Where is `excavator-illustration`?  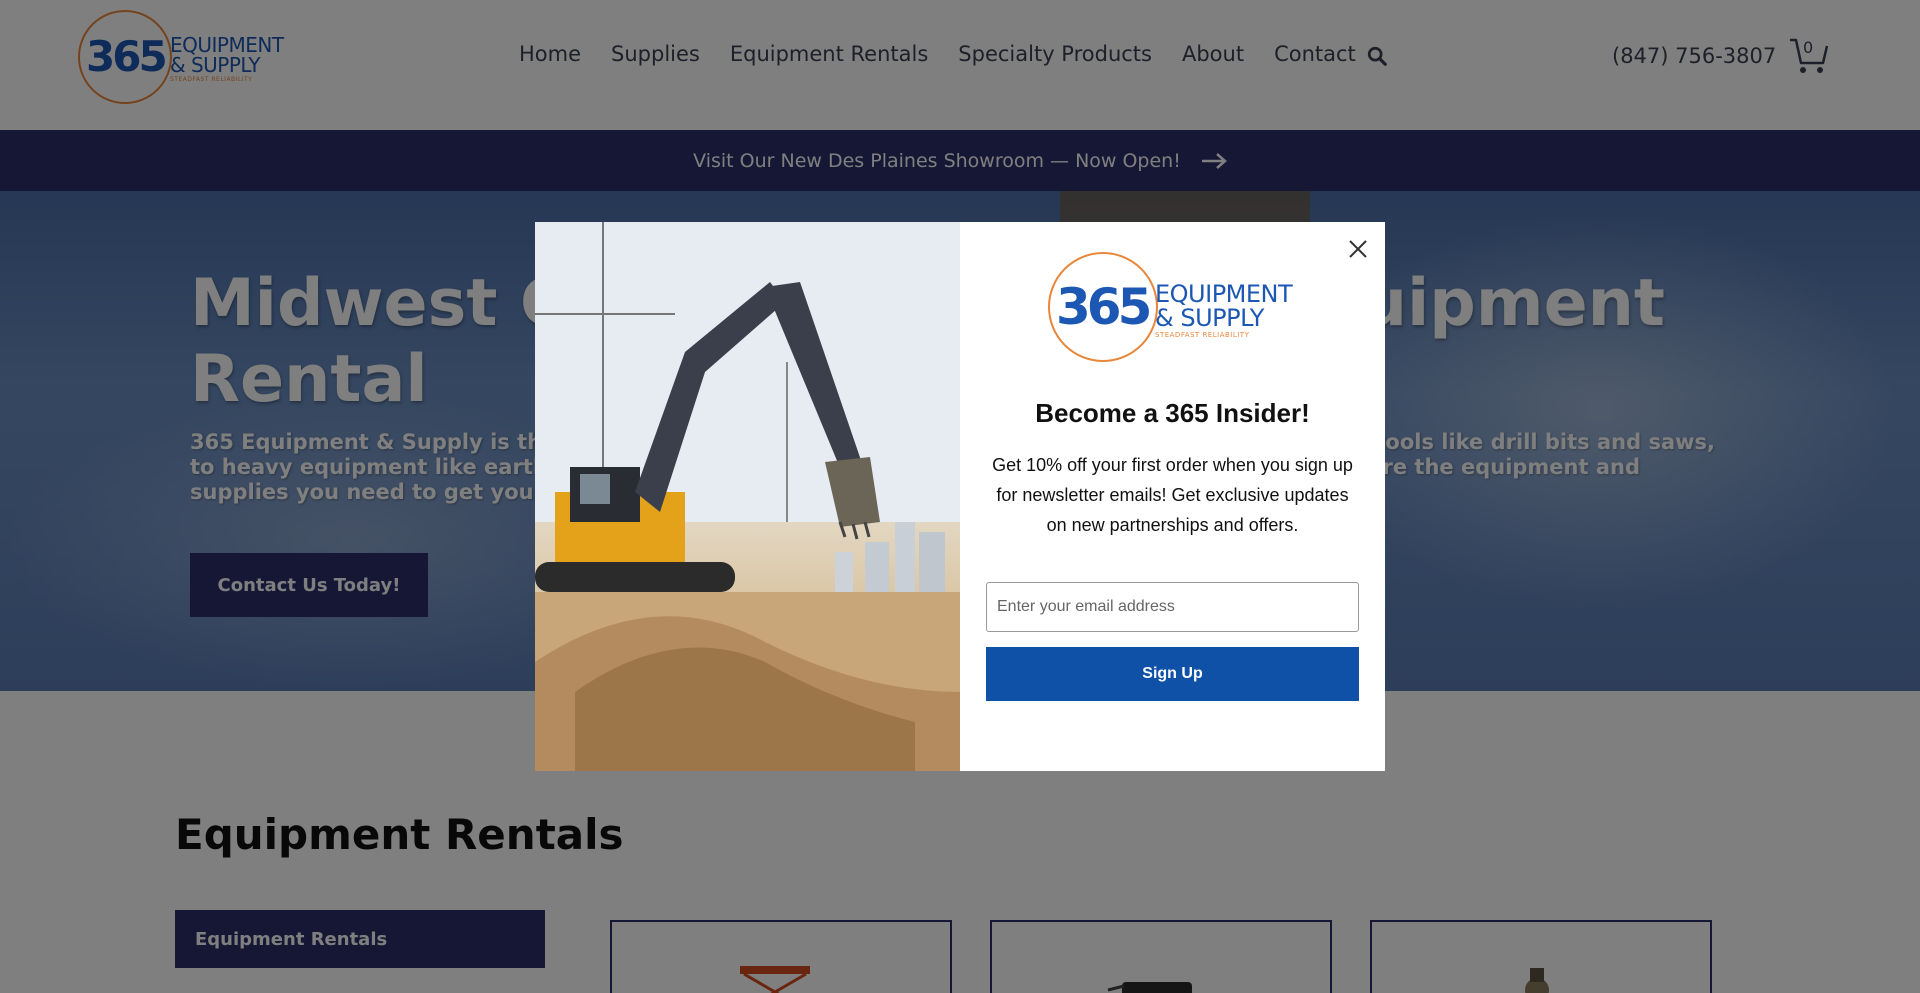
excavator-illustration is located at coordinates (747, 496).